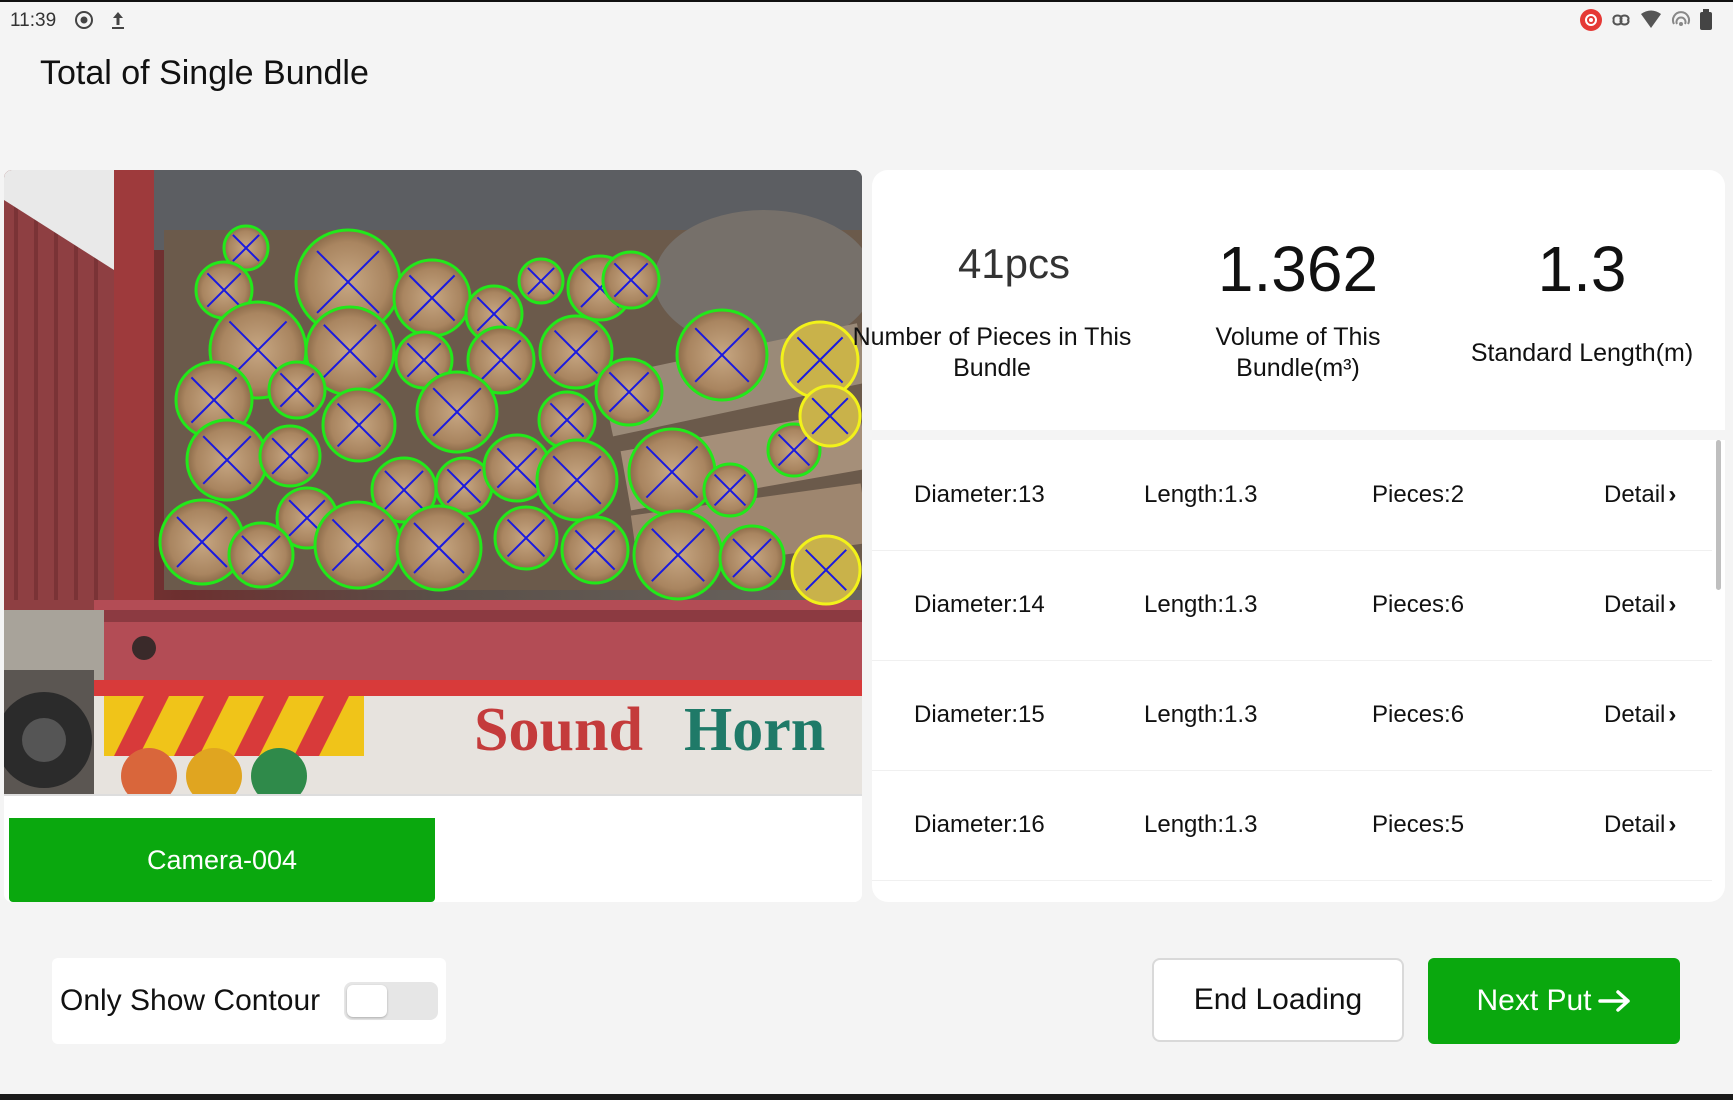 The height and width of the screenshot is (1100, 1733). Describe the element at coordinates (1418, 494) in the screenshot. I see `pieces-value: Pieces:2` at that location.